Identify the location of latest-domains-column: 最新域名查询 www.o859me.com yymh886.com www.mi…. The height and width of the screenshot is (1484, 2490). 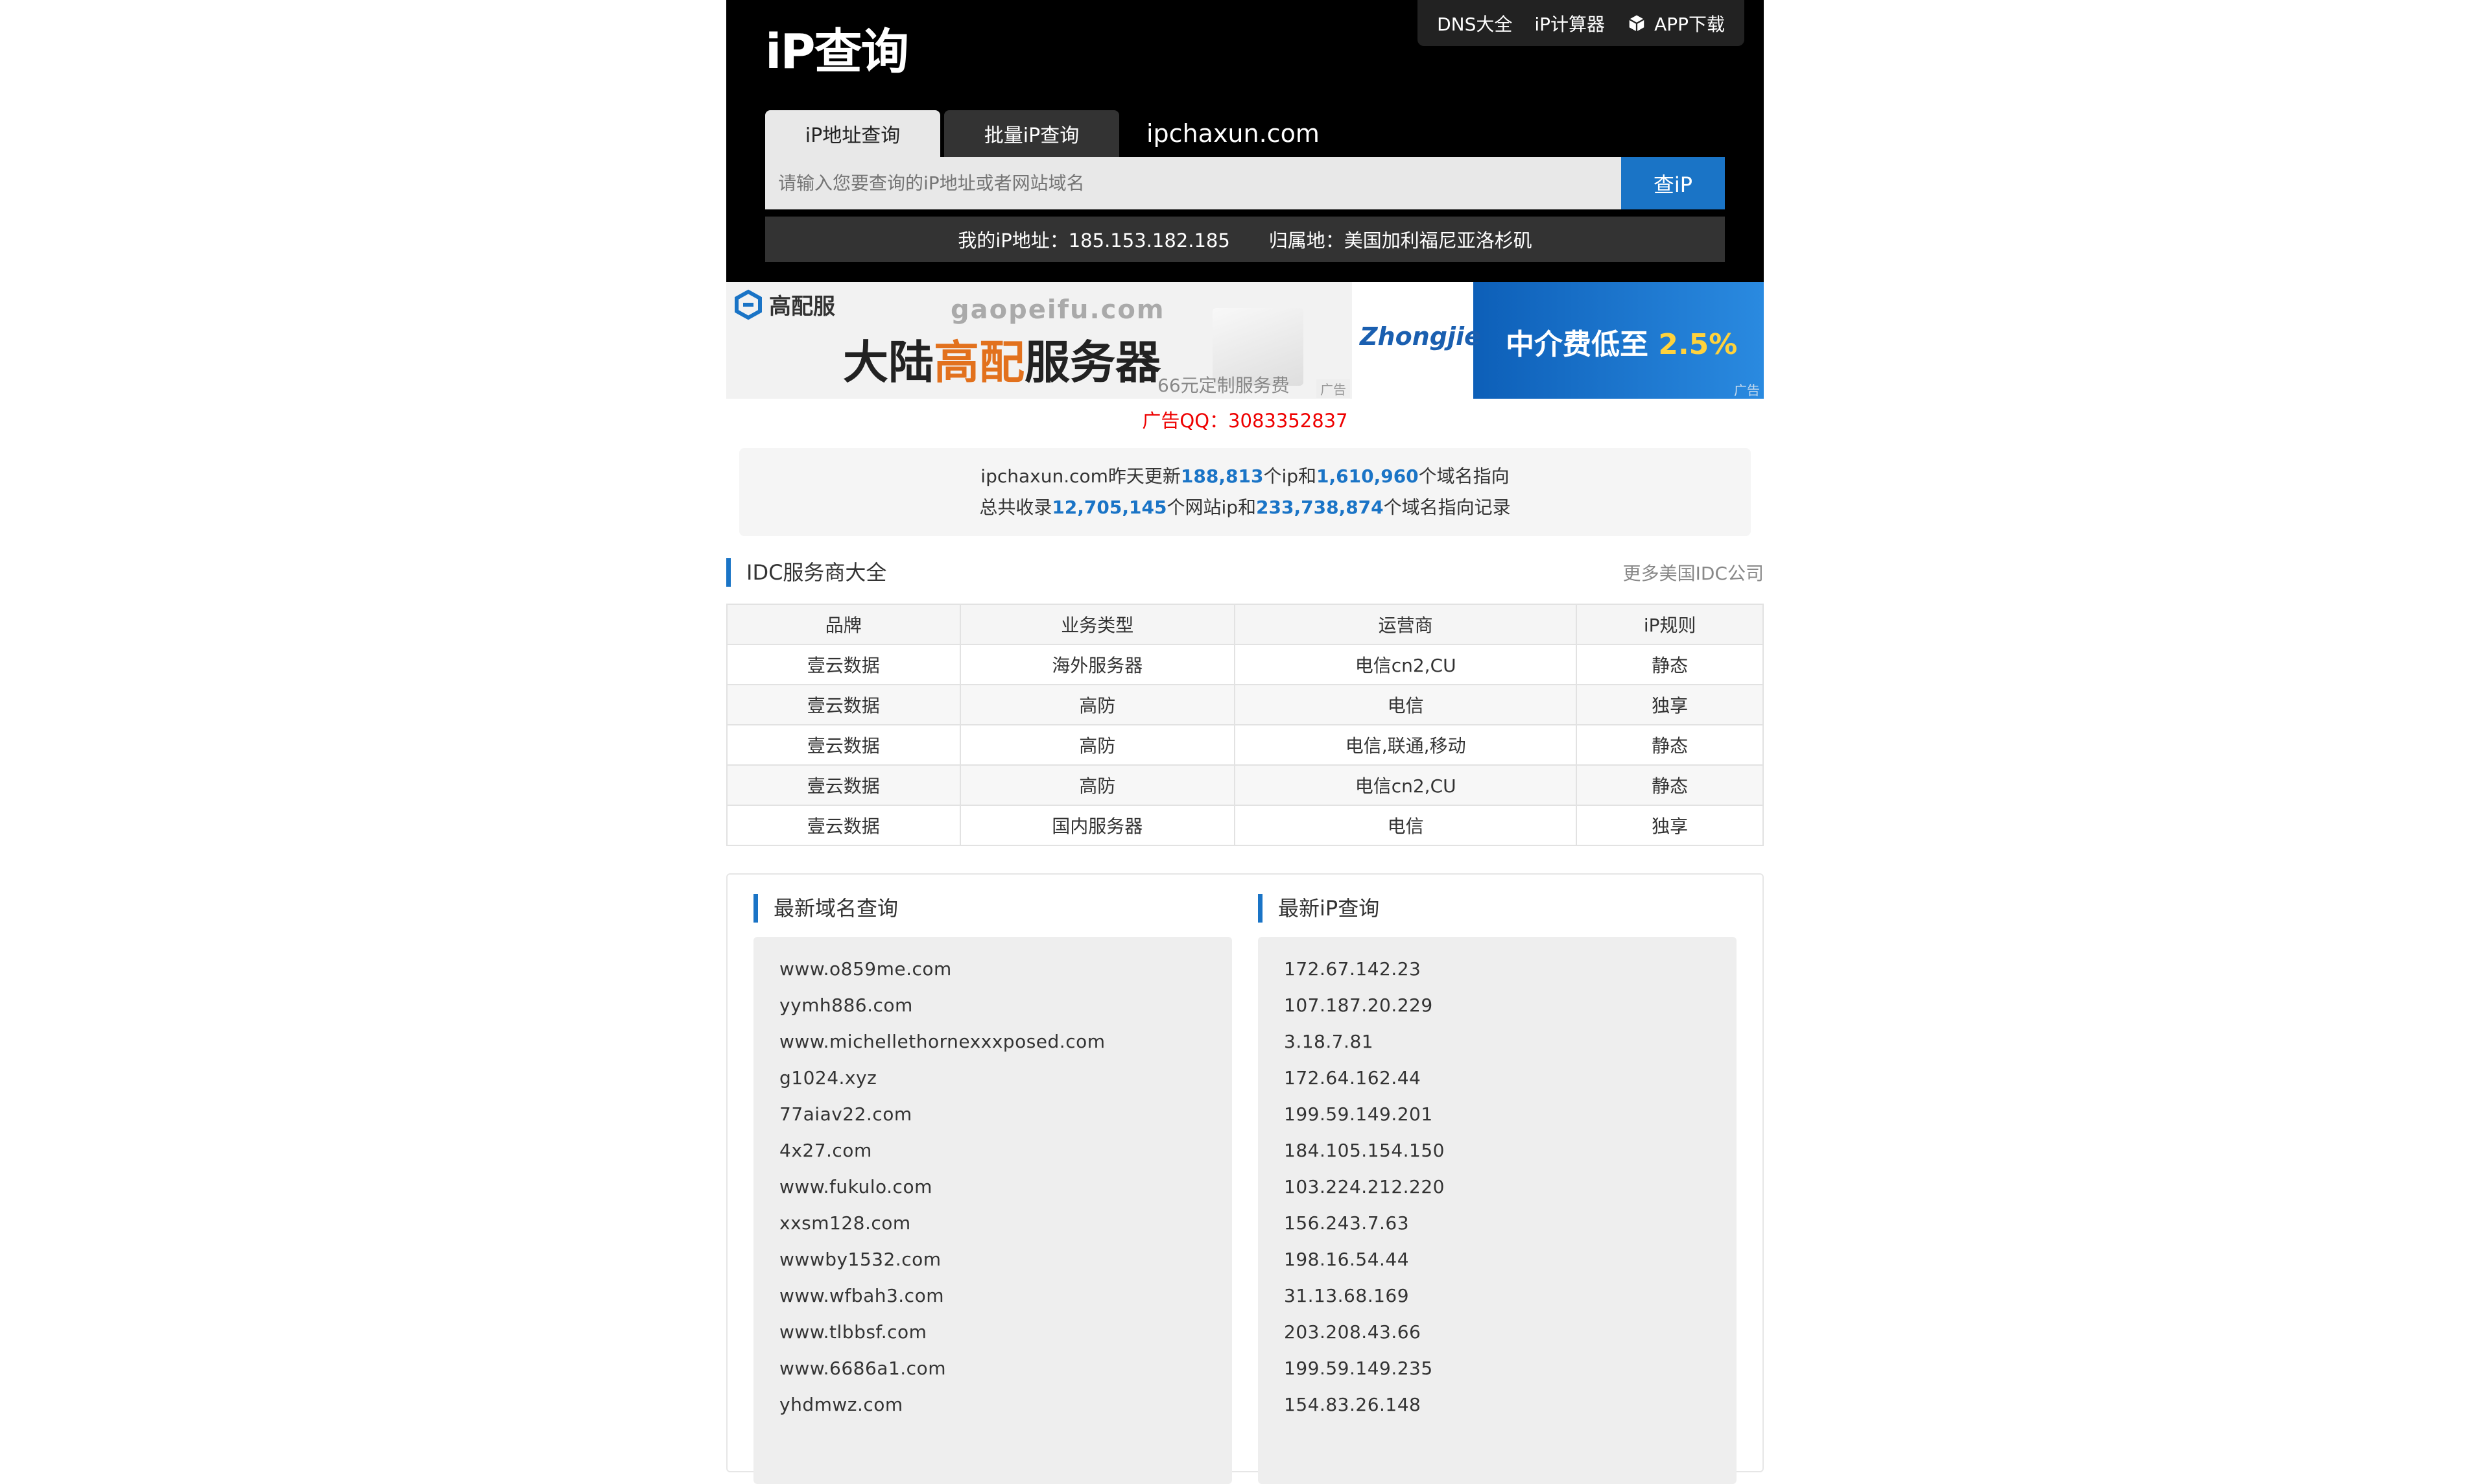
(992, 1186).